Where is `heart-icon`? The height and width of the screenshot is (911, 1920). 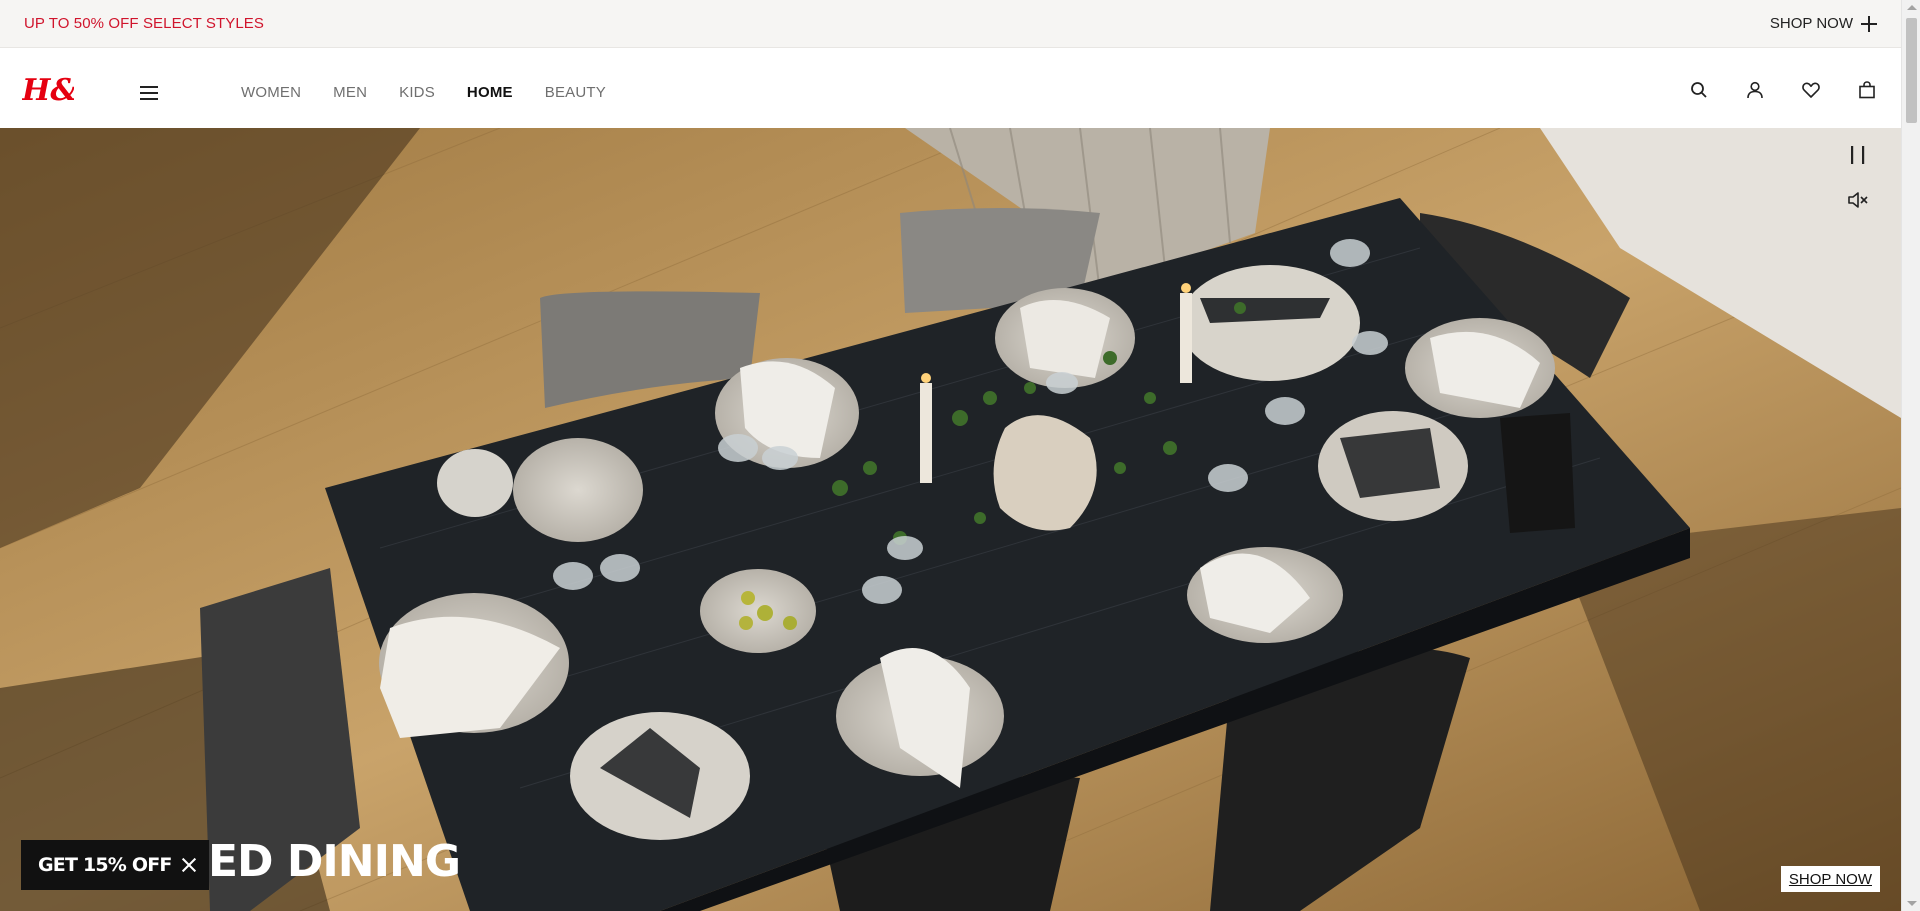 heart-icon is located at coordinates (1811, 90).